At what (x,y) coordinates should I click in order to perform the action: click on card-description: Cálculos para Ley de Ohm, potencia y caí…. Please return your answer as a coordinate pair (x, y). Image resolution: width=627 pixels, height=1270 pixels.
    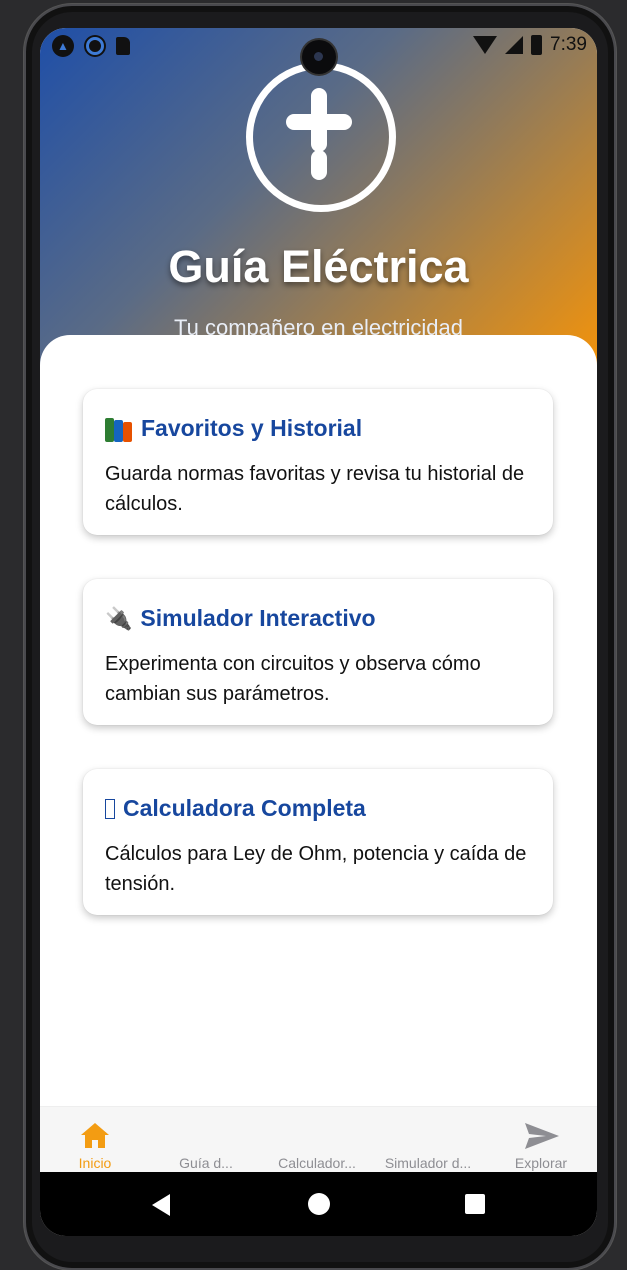
    Looking at the image, I should click on (316, 869).